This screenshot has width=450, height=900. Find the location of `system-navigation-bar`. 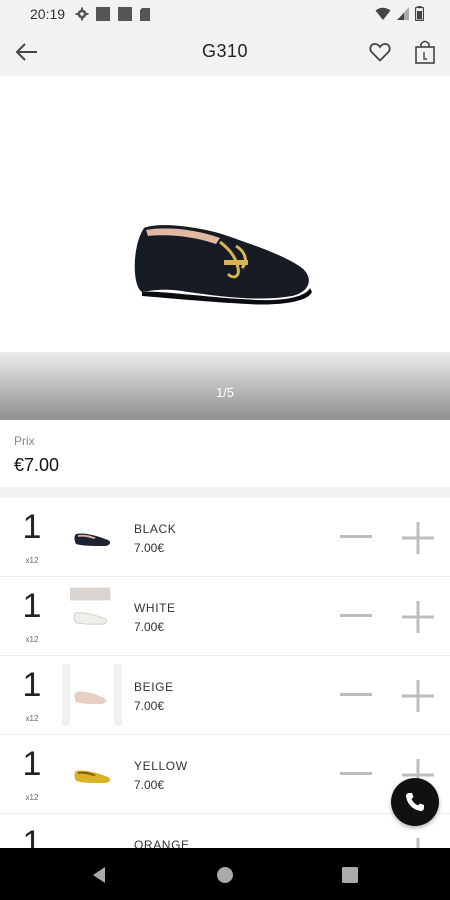

system-navigation-bar is located at coordinates (225, 874).